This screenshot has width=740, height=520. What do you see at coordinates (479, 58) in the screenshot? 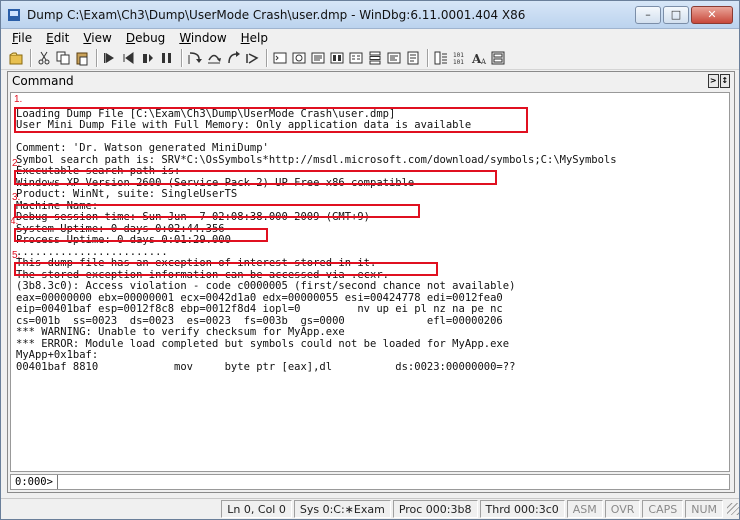
I see `font-icon: AA` at bounding box center [479, 58].